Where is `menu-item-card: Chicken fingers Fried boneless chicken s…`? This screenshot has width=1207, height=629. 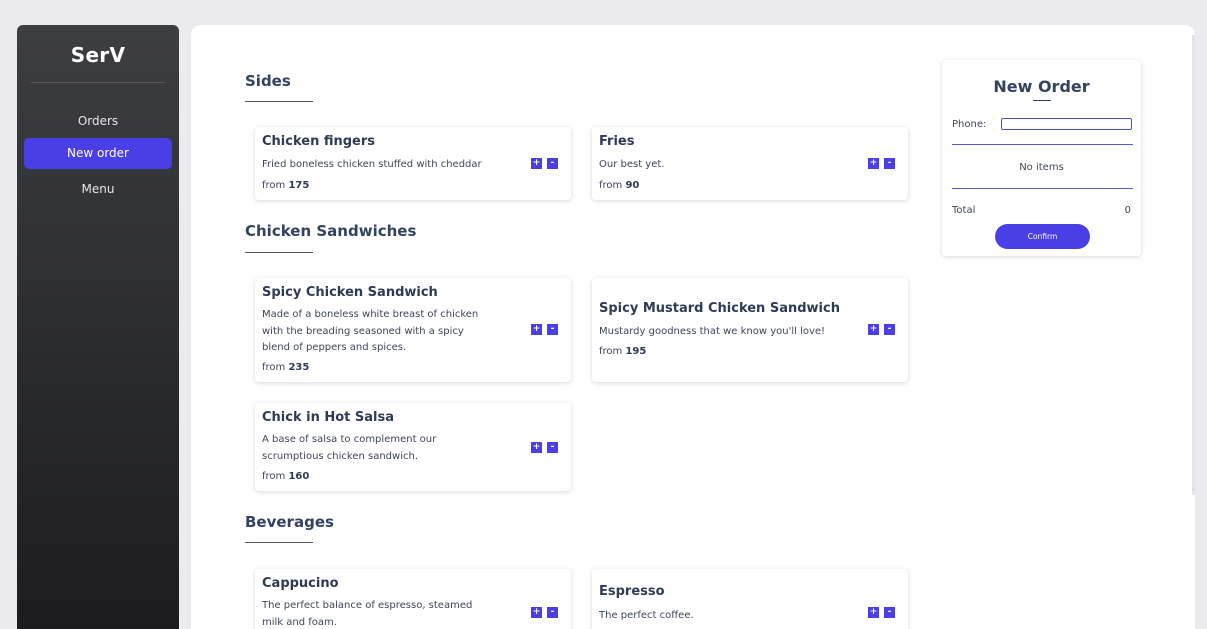 menu-item-card: Chicken fingers Fried boneless chicken s… is located at coordinates (413, 163).